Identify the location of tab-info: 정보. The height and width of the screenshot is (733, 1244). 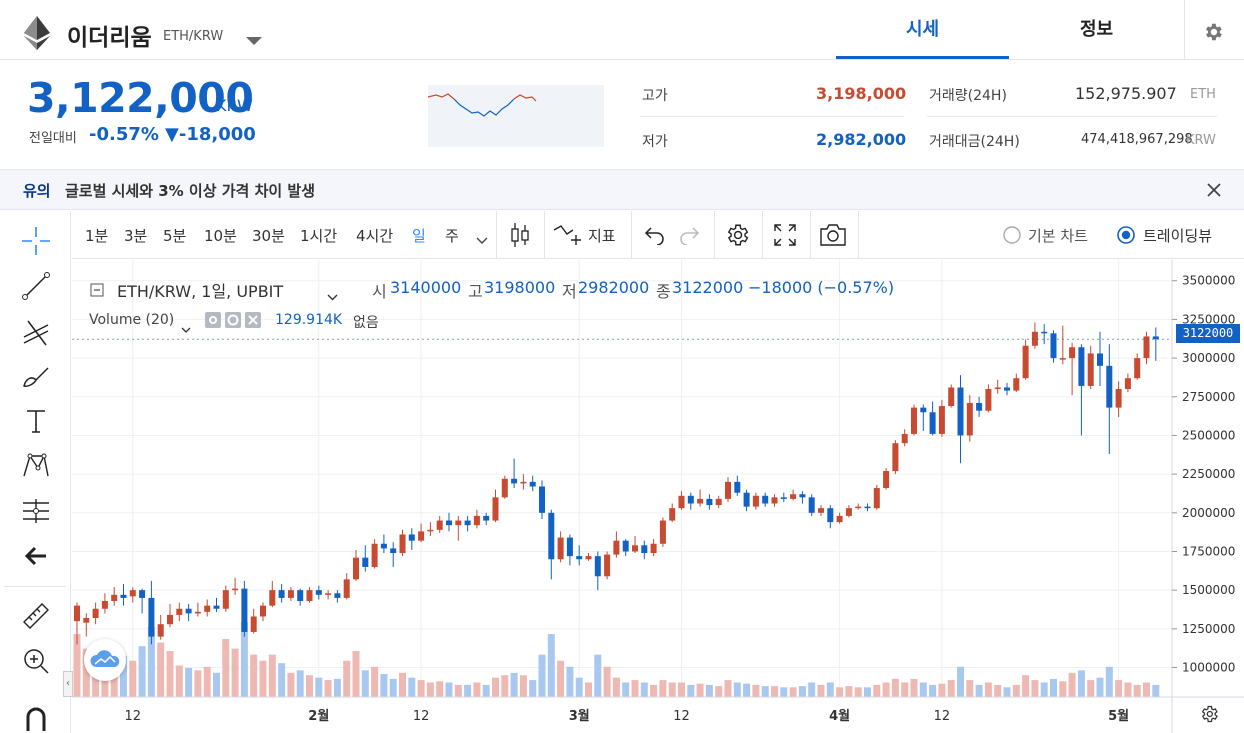
(1096, 29).